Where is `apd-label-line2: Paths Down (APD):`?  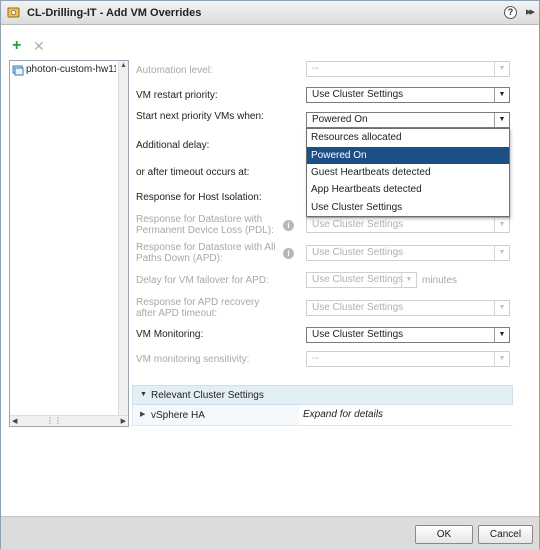 apd-label-line2: Paths Down (APD): is located at coordinates (179, 258).